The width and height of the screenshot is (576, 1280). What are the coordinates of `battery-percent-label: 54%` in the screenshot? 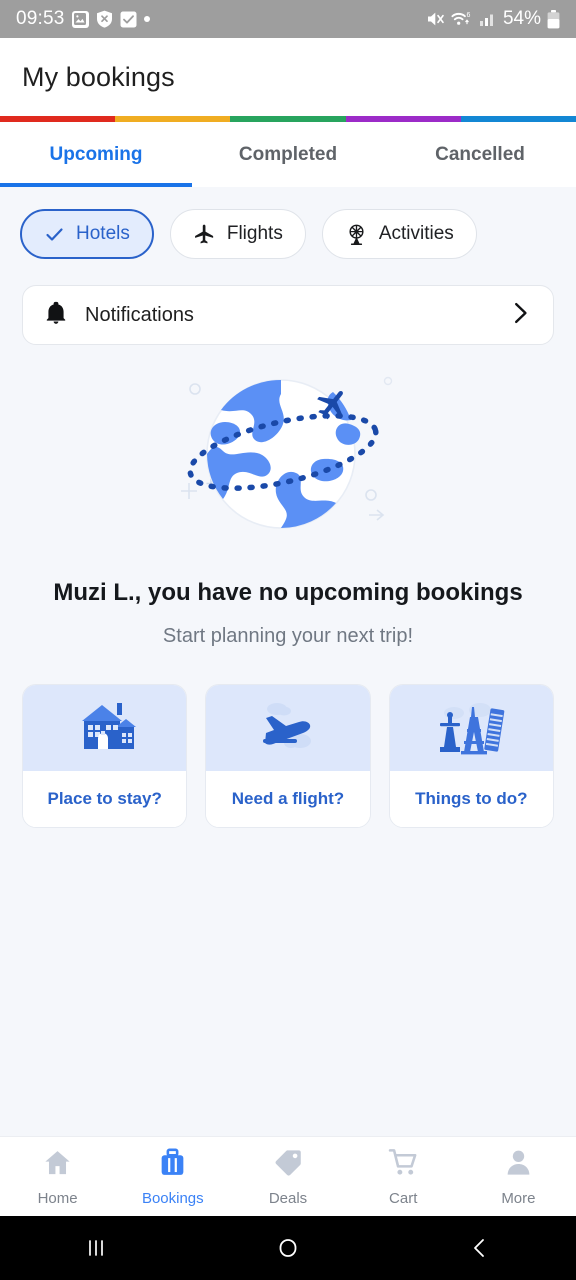 It's located at (521, 18).